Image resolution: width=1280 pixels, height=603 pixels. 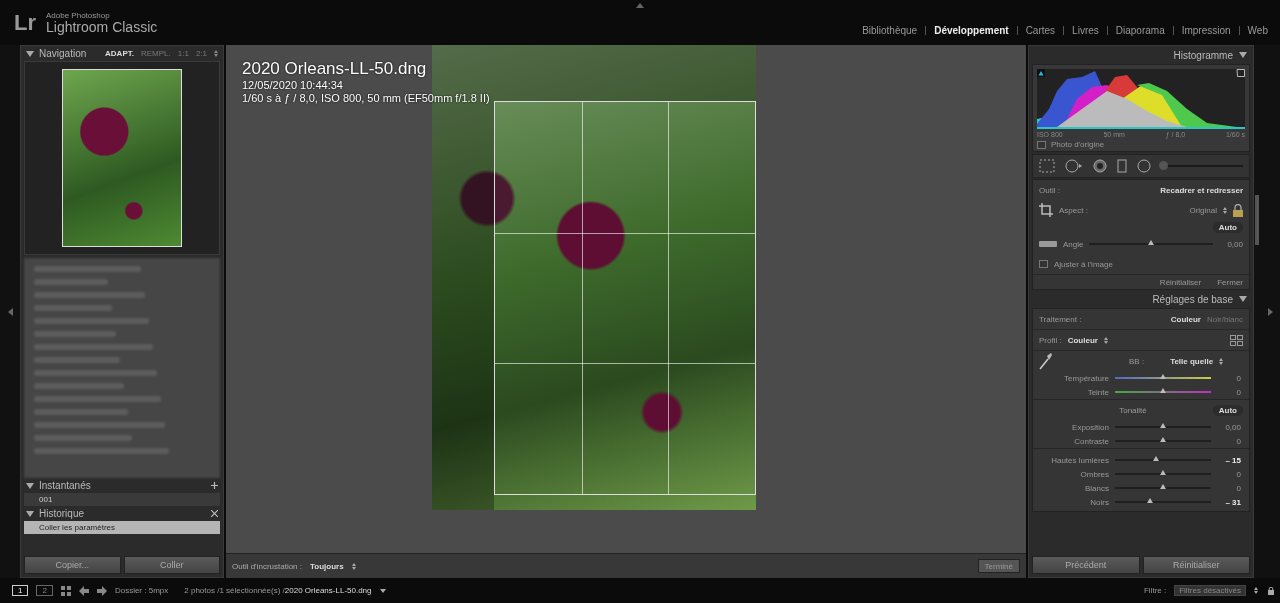 What do you see at coordinates (1090, 427) in the screenshot?
I see `slider-label: Exposition` at bounding box center [1090, 427].